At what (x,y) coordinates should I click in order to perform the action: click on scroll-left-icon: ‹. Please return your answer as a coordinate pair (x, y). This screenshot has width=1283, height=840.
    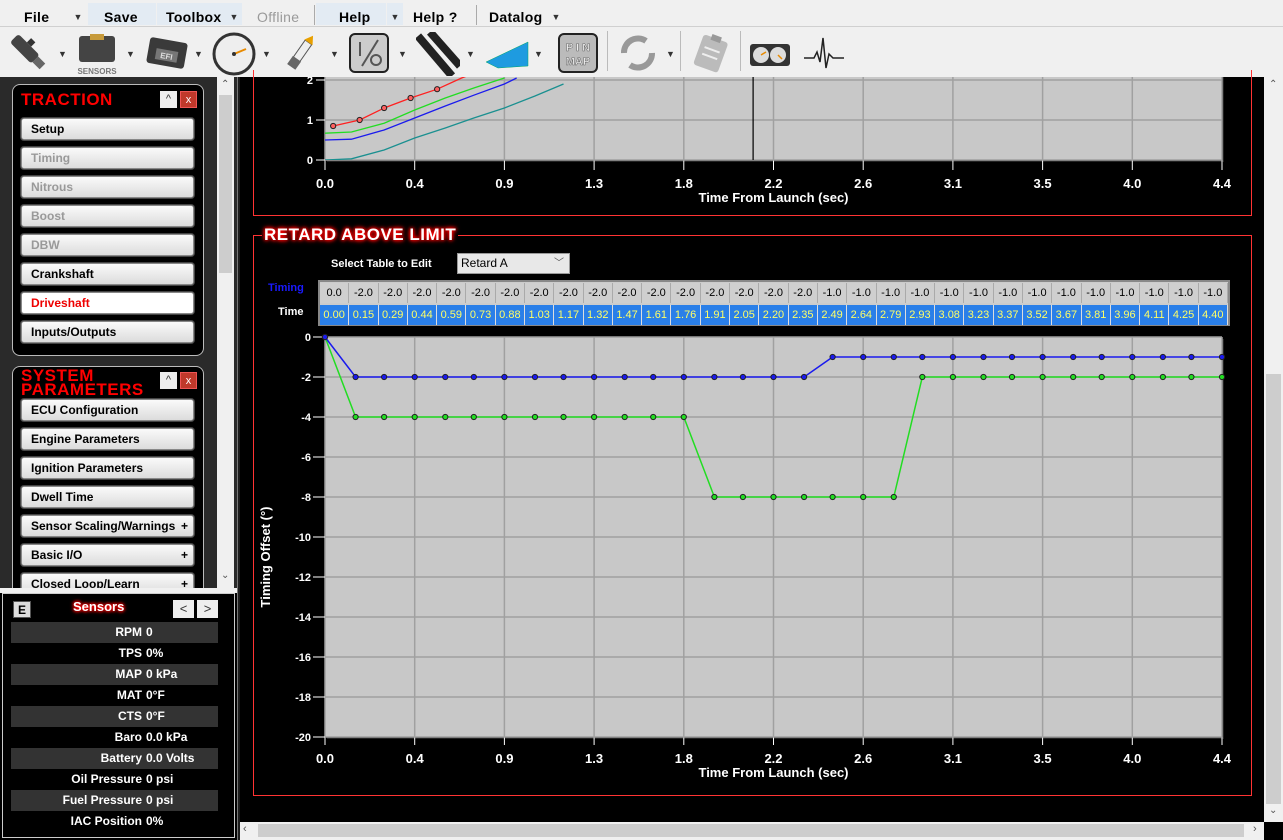
    Looking at the image, I should click on (245, 829).